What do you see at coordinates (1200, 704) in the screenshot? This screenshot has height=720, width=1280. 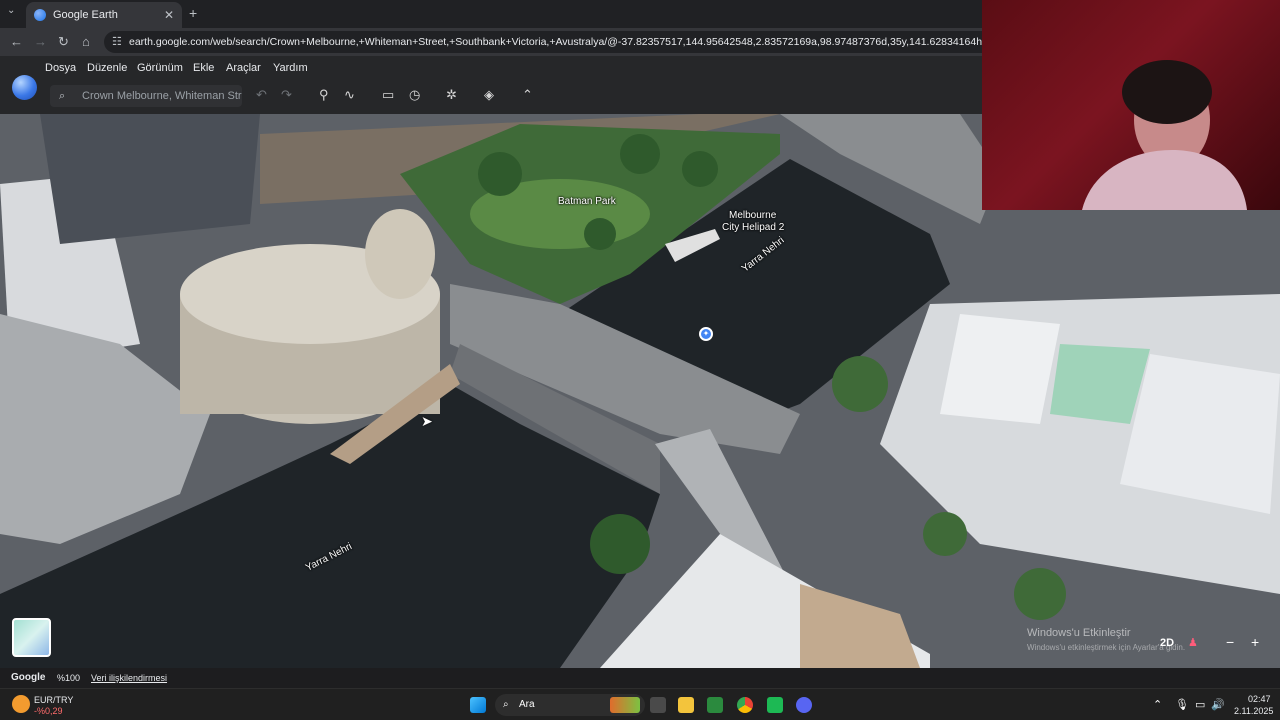 I see `network-icon: ▭` at bounding box center [1200, 704].